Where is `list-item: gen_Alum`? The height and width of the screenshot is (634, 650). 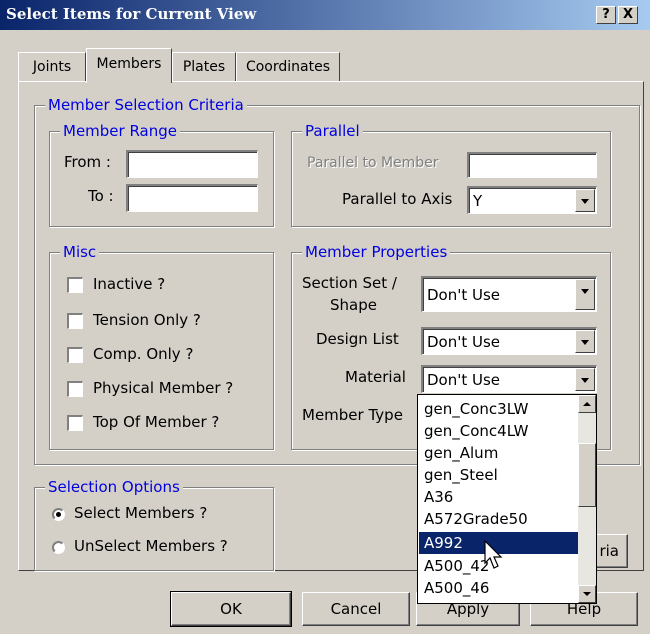 list-item: gen_Alum is located at coordinates (498, 453).